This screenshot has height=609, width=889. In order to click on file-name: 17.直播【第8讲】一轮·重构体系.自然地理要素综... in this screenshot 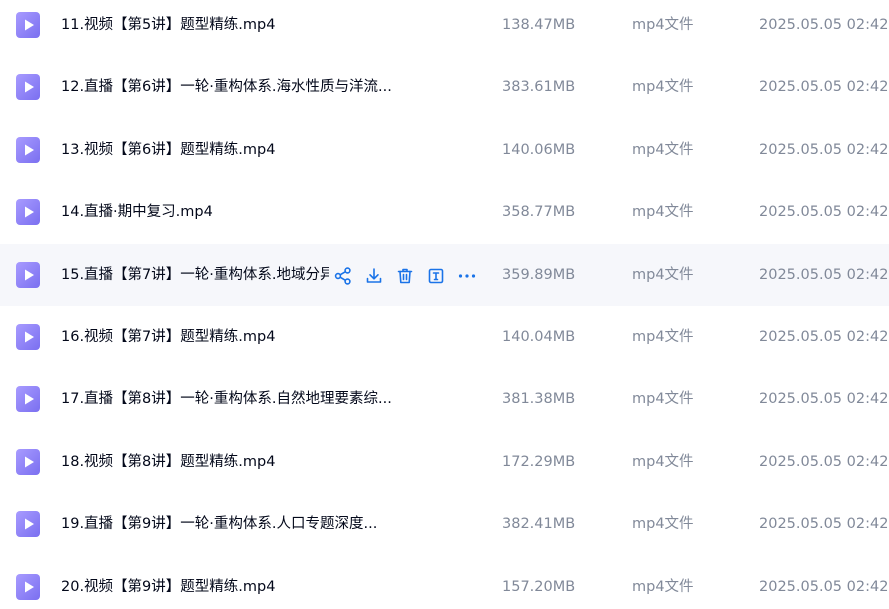, I will do `click(226, 399)`.